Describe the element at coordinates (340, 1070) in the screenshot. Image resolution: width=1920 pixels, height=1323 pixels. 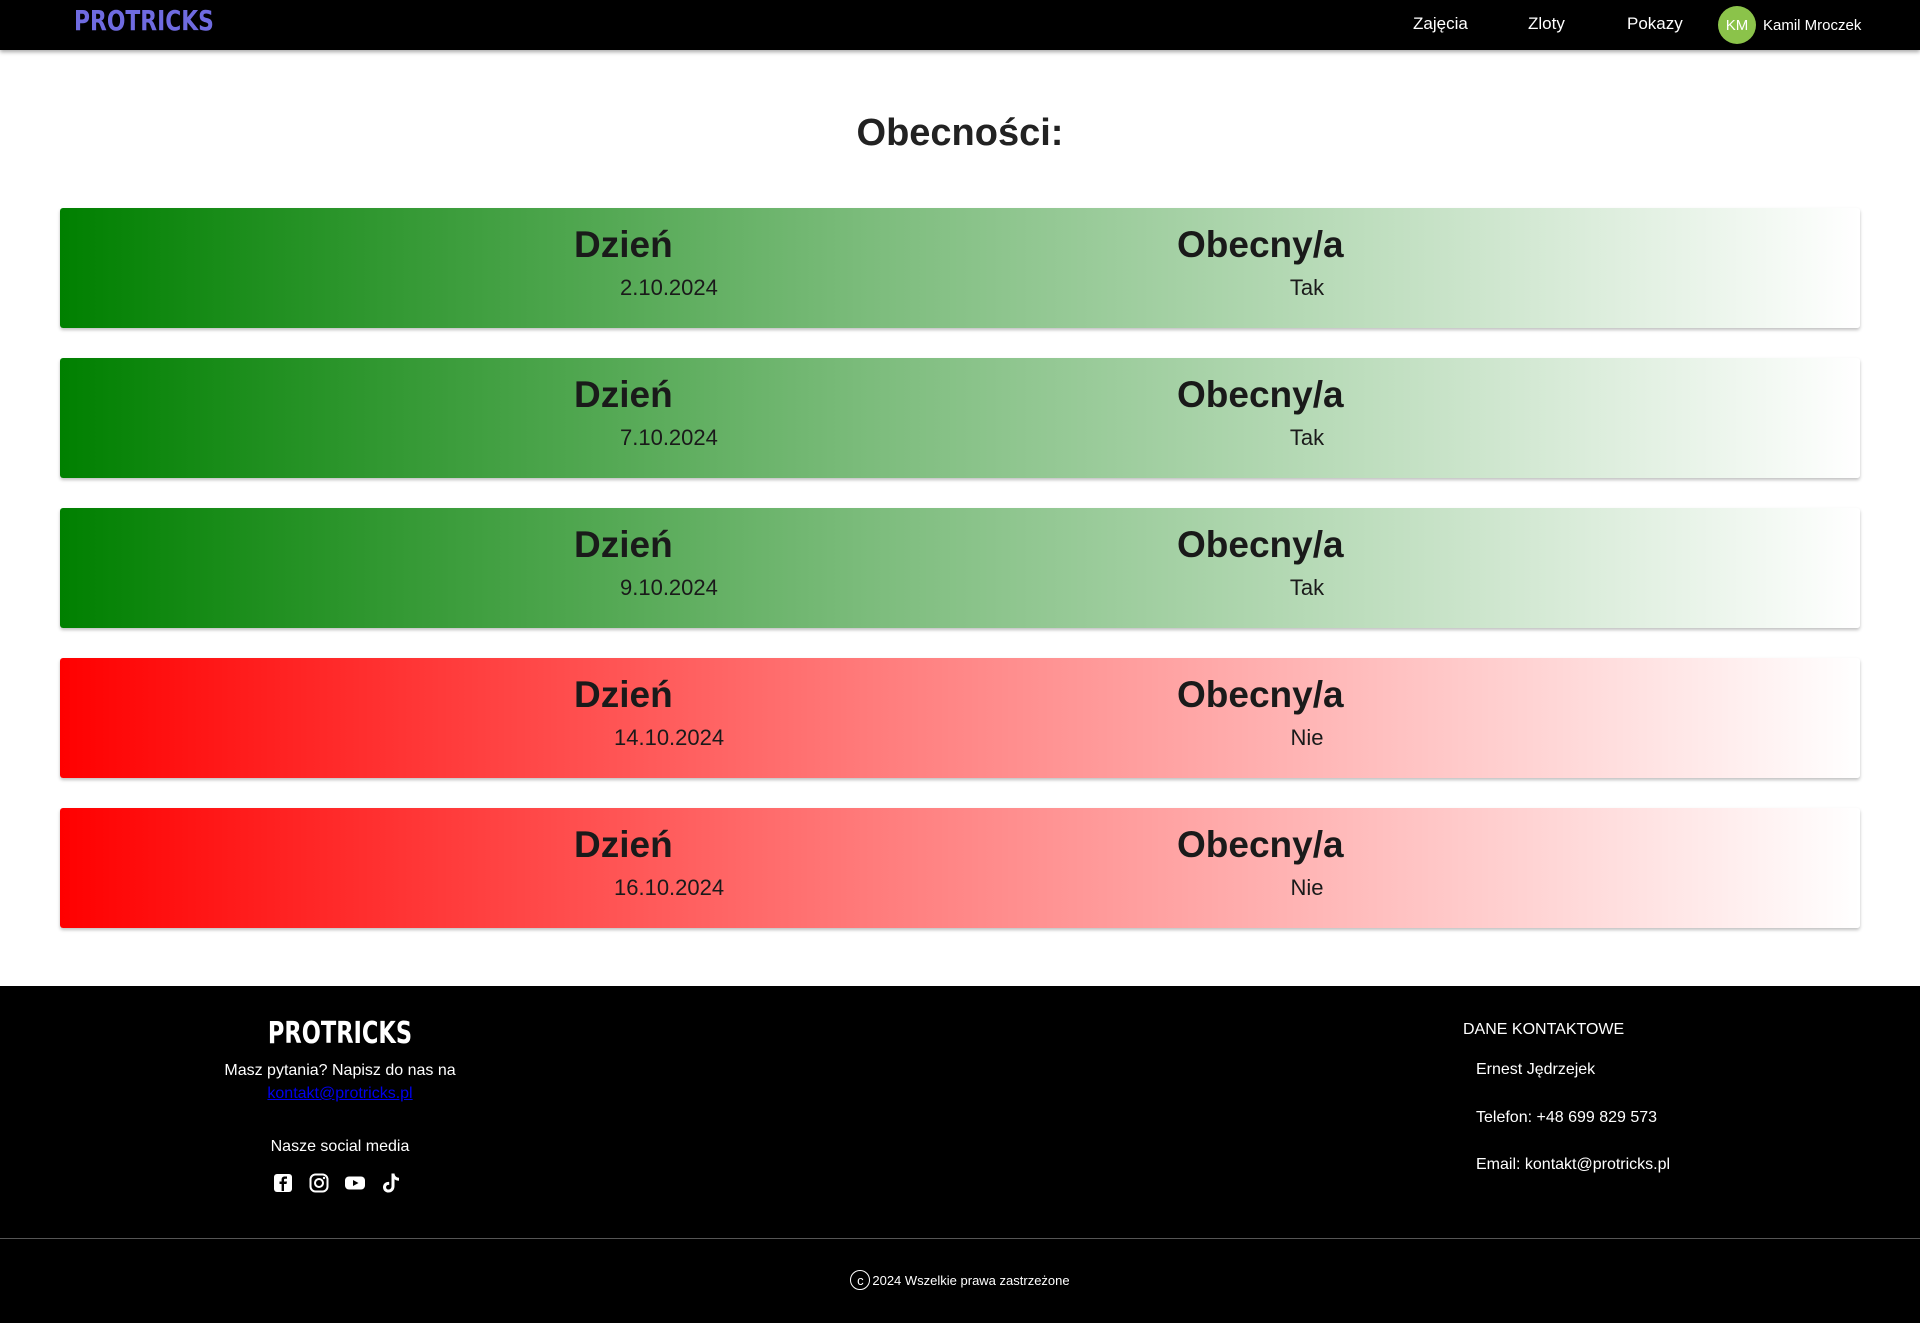
I see `footer-question: Masz pytania? Napisz do nas na` at that location.